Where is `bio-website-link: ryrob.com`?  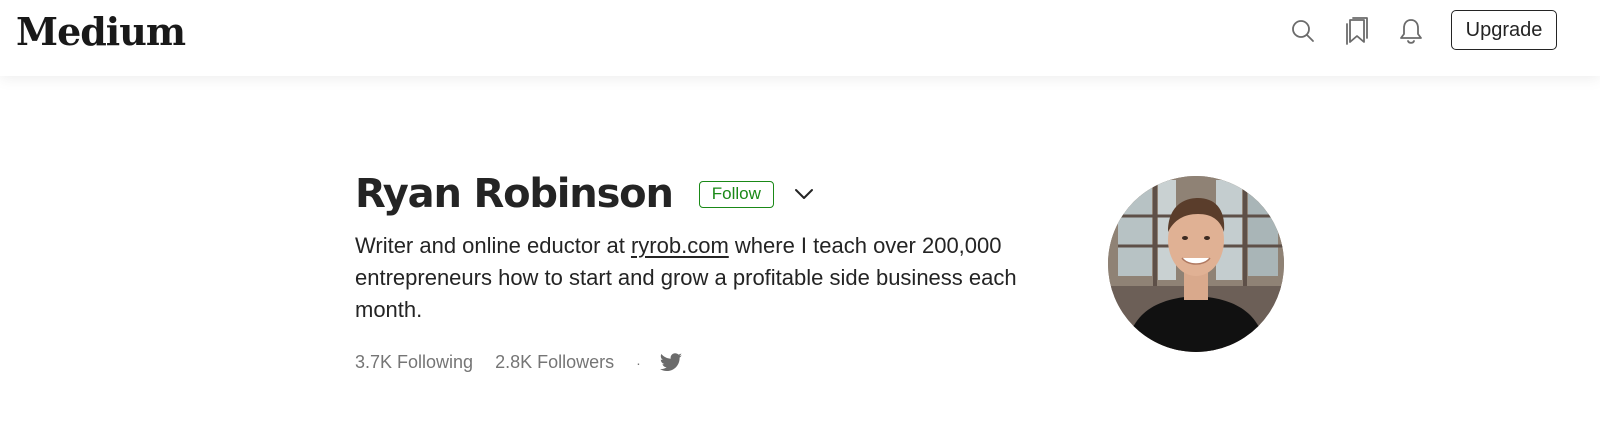 bio-website-link: ryrob.com is located at coordinates (680, 245).